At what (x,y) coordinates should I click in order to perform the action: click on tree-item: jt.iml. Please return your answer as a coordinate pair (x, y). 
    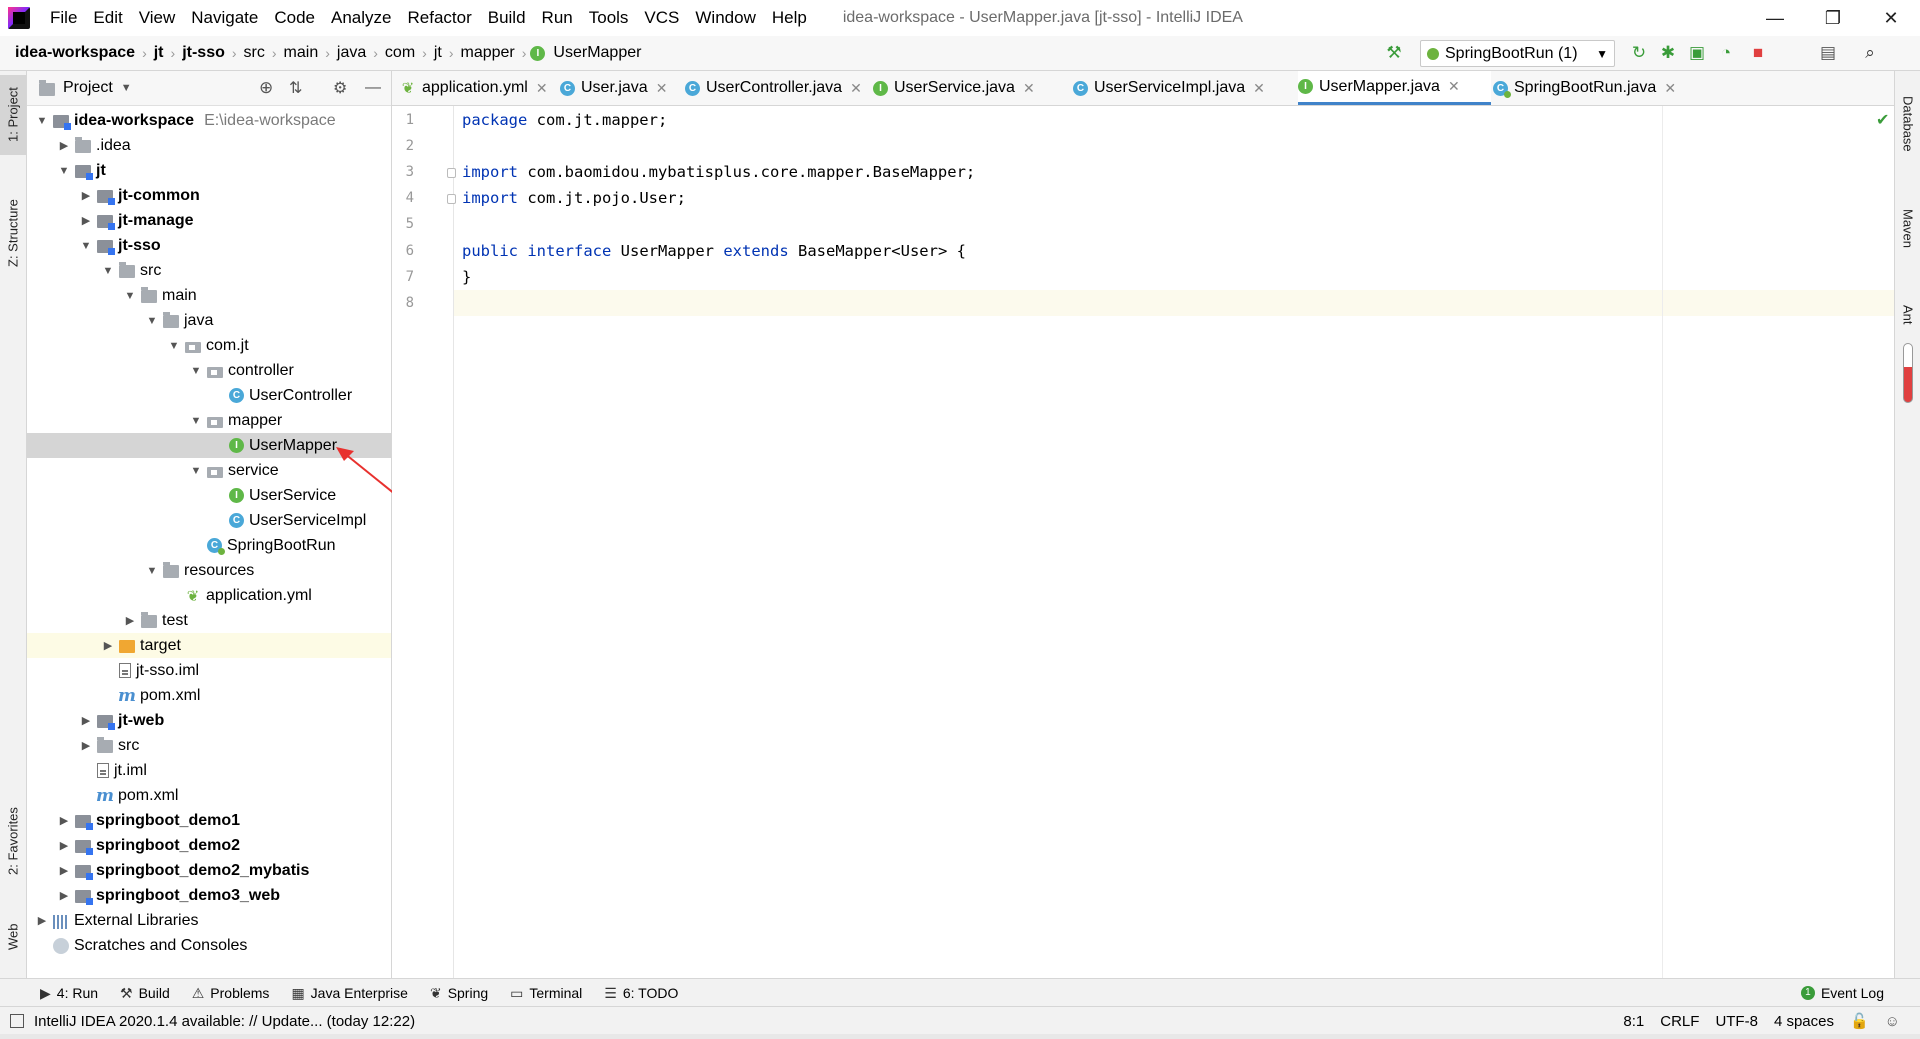
    Looking at the image, I should click on (209, 770).